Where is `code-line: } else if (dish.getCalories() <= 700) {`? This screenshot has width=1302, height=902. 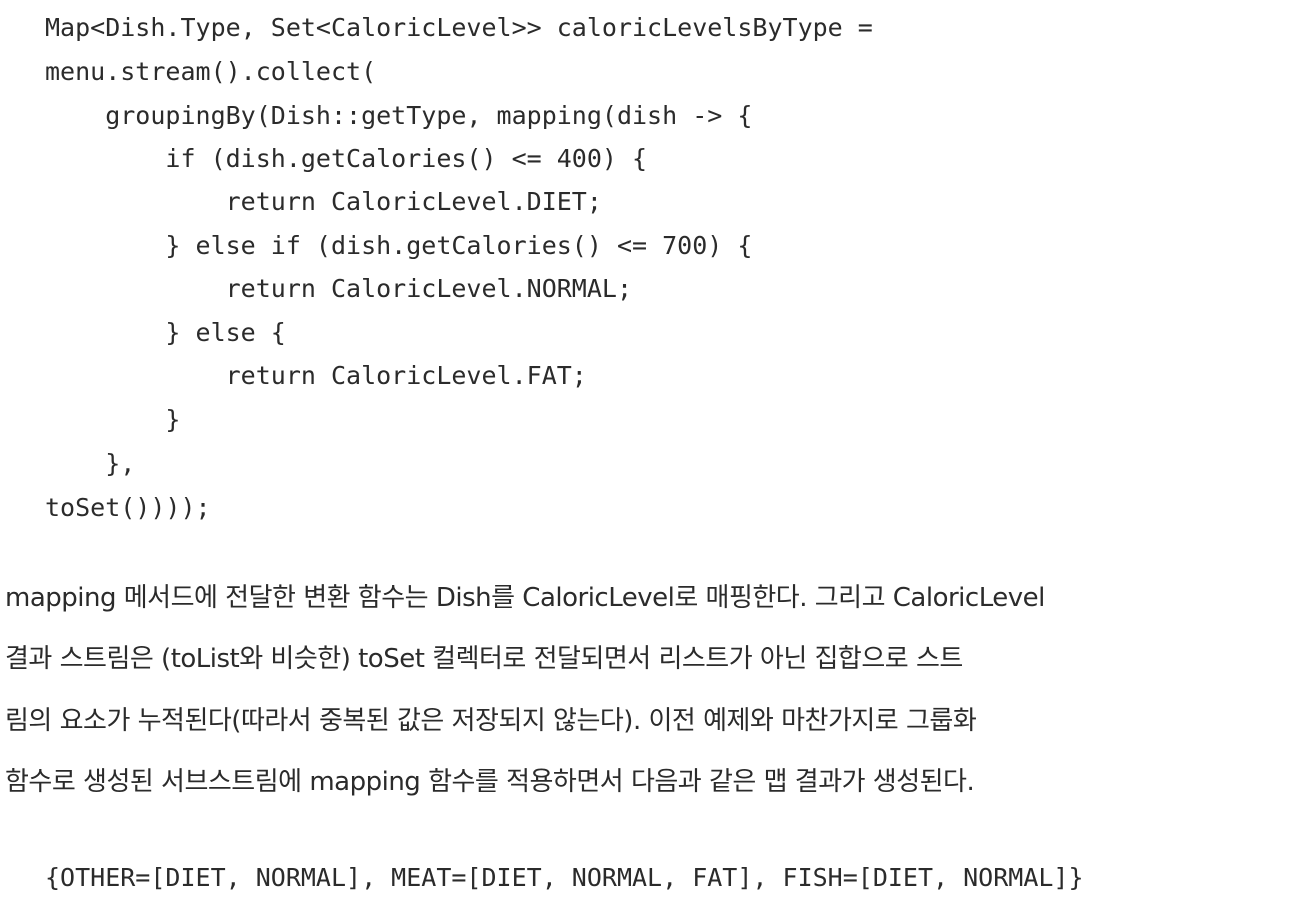 code-line: } else if (dish.getCalories() <= 700) { is located at coordinates (399, 245).